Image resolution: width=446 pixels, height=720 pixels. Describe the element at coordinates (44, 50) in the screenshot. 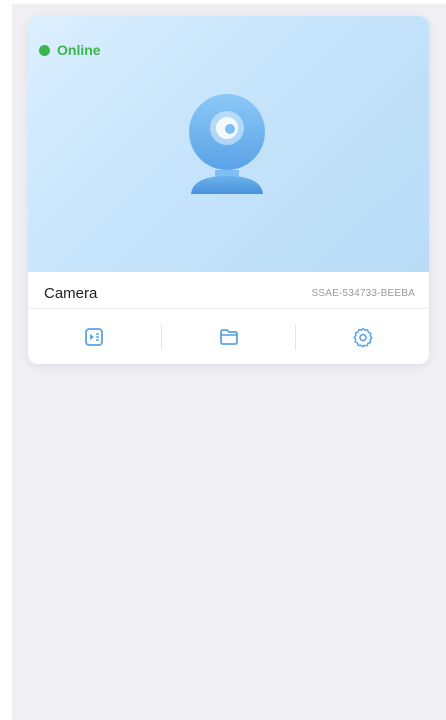

I see `status-dot-icon` at that location.